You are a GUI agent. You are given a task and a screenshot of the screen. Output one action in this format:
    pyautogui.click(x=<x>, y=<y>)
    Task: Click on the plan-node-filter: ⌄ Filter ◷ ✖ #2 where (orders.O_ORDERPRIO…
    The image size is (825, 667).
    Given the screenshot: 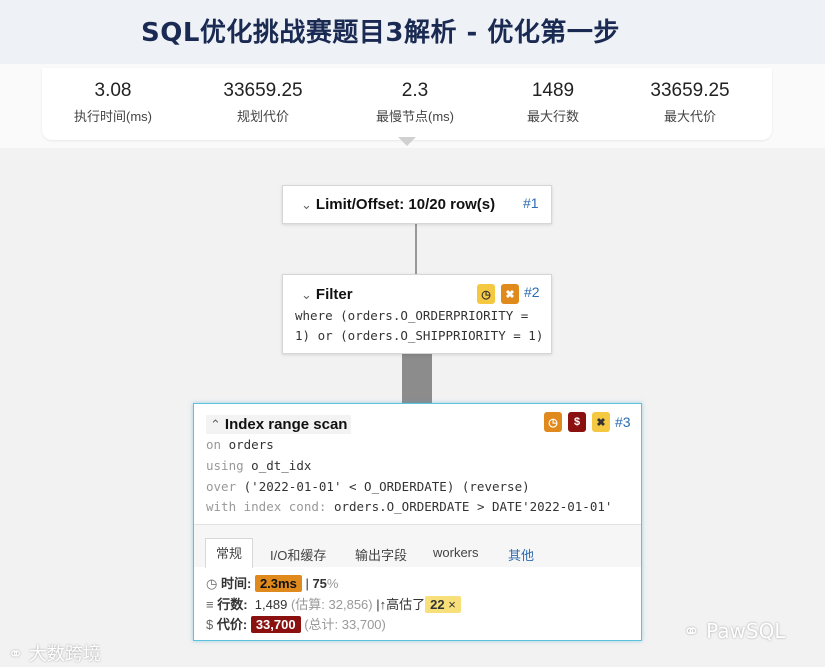 What is the action you would take?
    pyautogui.click(x=417, y=314)
    